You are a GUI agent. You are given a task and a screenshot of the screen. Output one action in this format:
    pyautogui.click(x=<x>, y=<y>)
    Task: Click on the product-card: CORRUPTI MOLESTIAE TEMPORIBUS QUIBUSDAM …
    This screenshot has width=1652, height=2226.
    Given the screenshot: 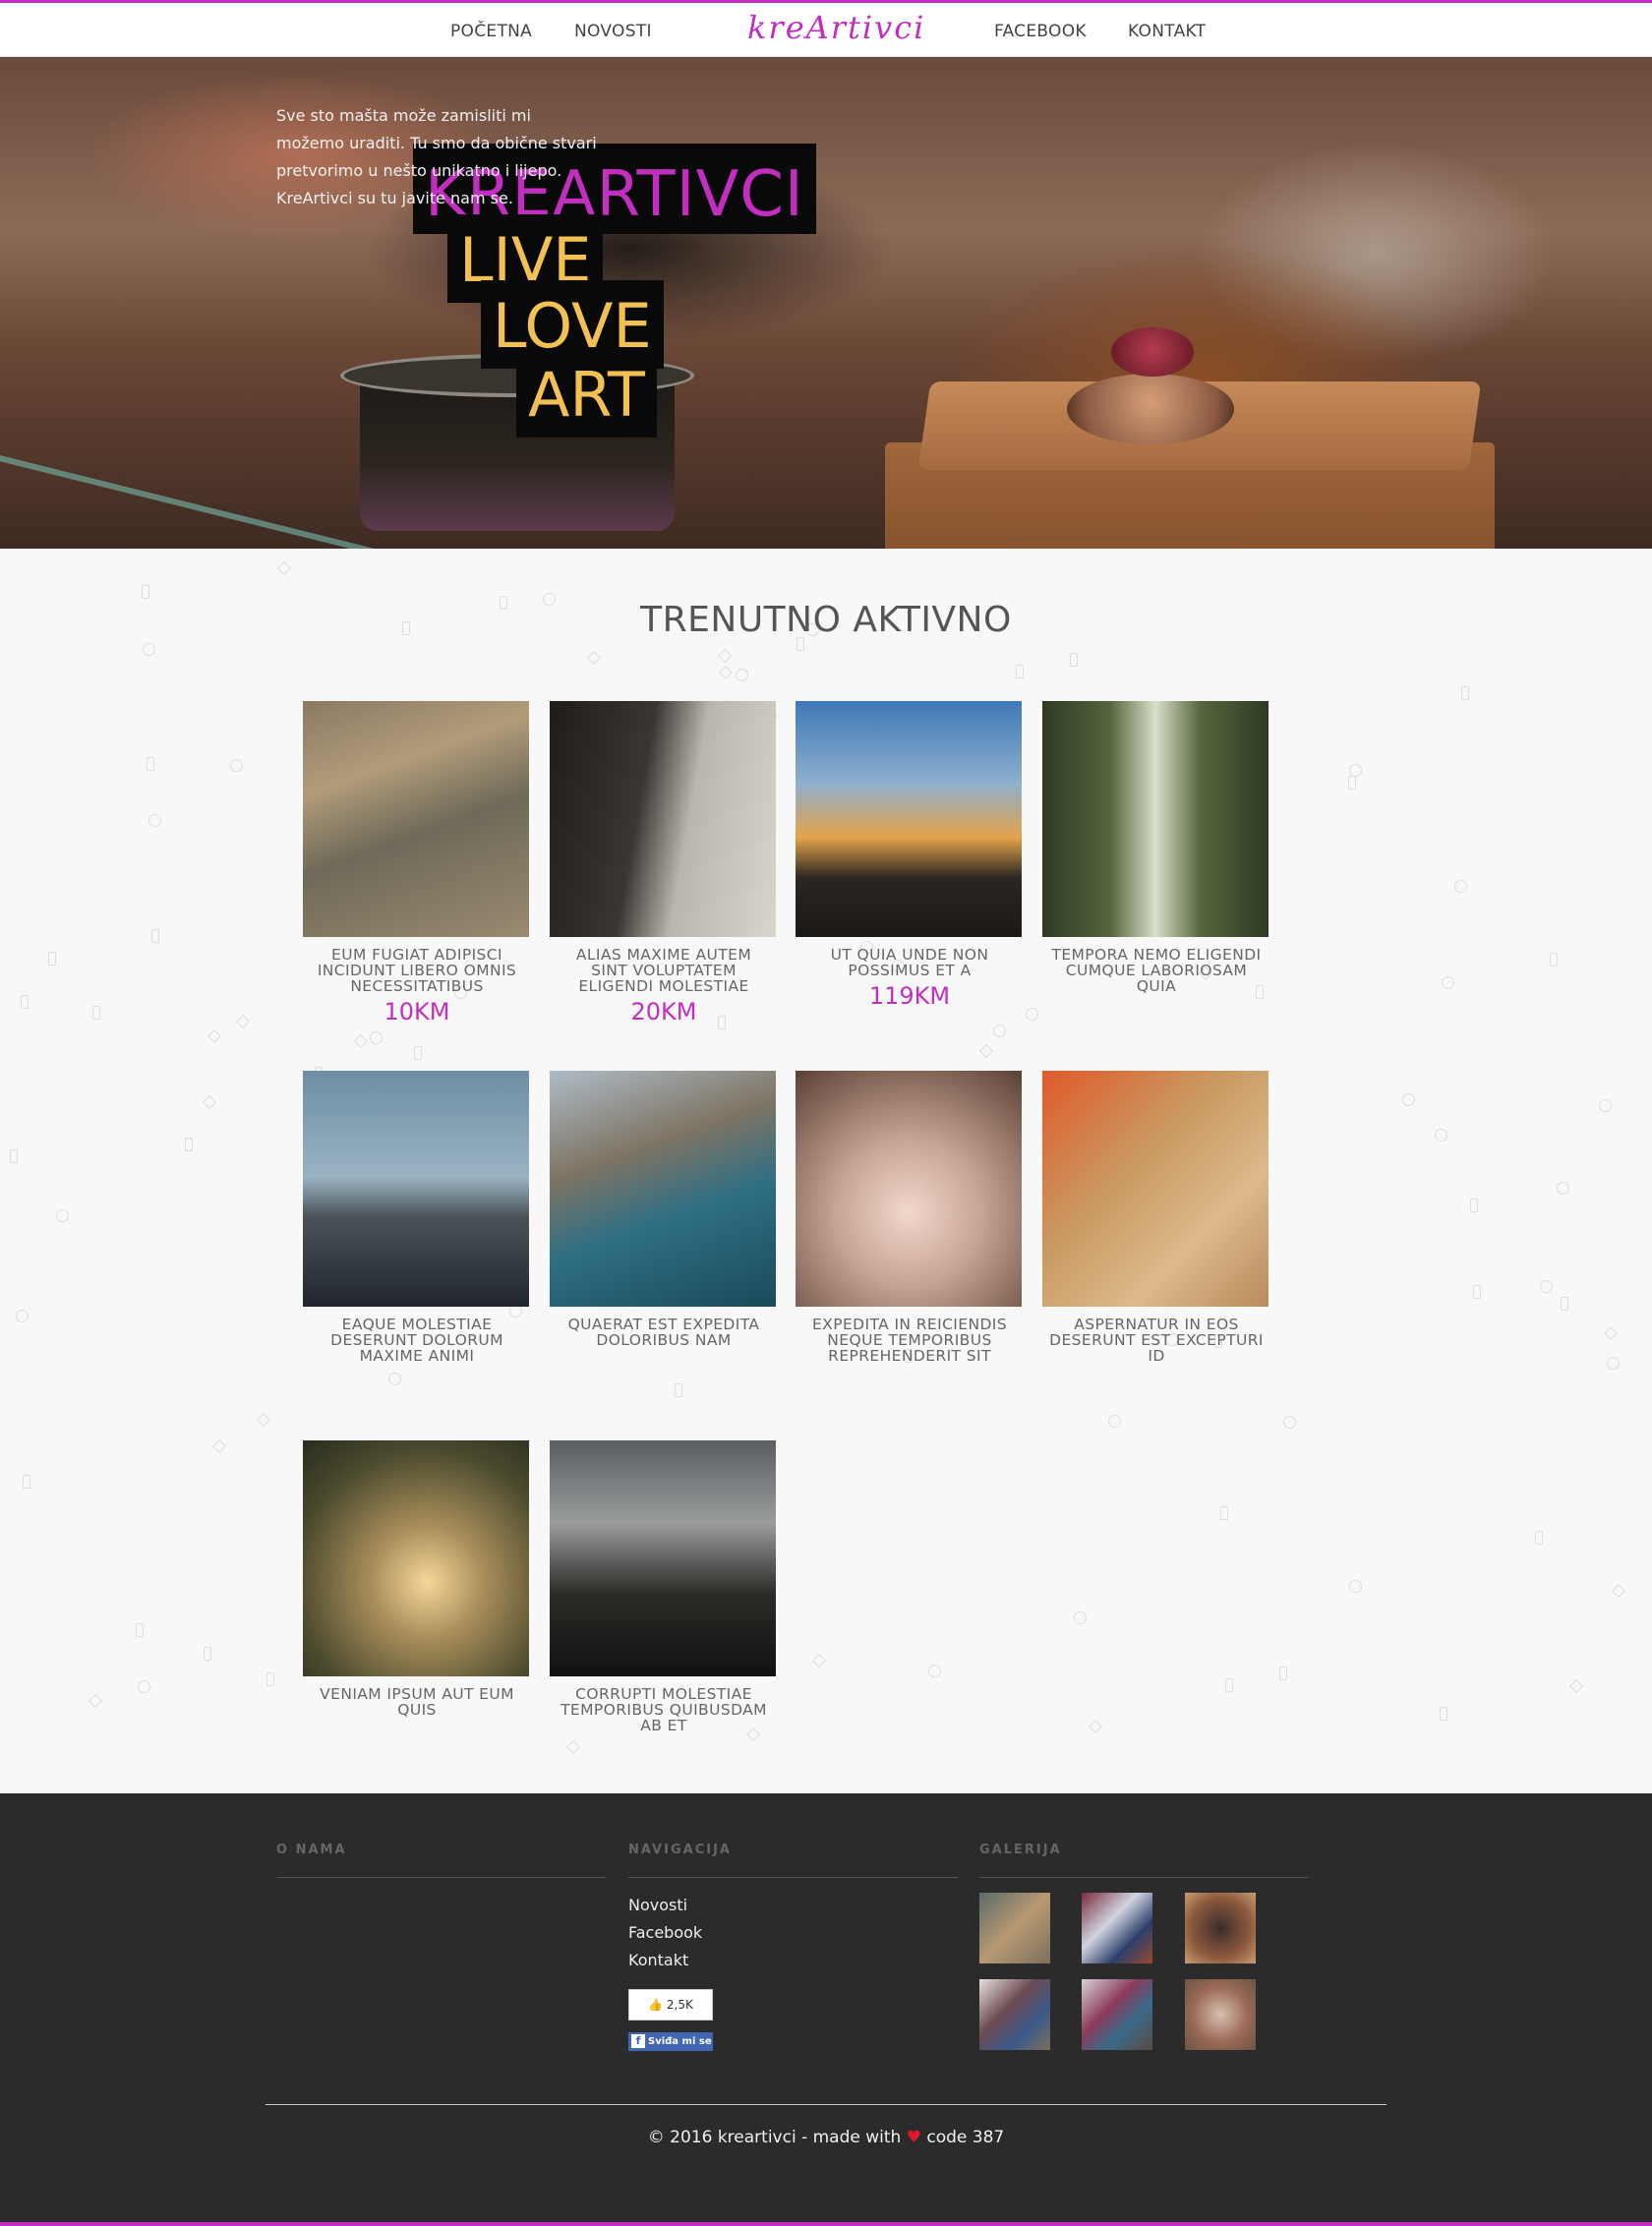 What is the action you would take?
    pyautogui.click(x=664, y=1586)
    